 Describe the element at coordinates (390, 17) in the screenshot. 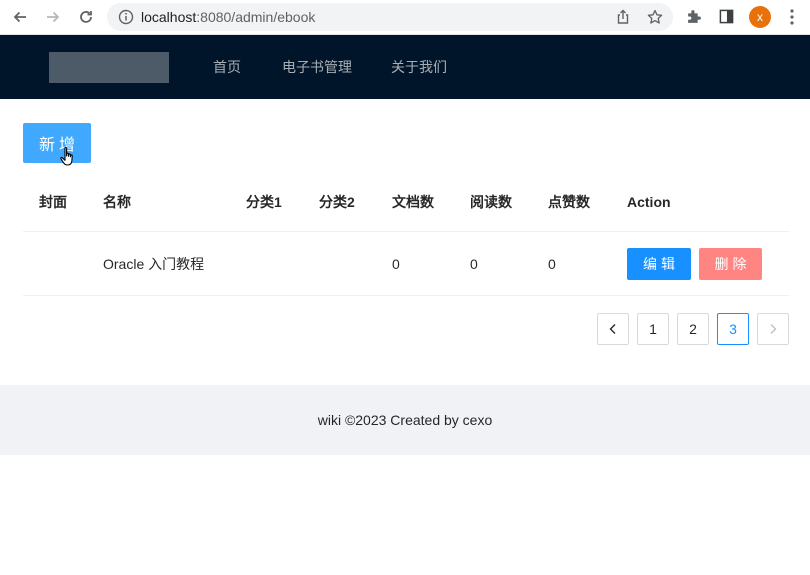

I see `address-bar: localhost:8080/admin/ebook` at that location.